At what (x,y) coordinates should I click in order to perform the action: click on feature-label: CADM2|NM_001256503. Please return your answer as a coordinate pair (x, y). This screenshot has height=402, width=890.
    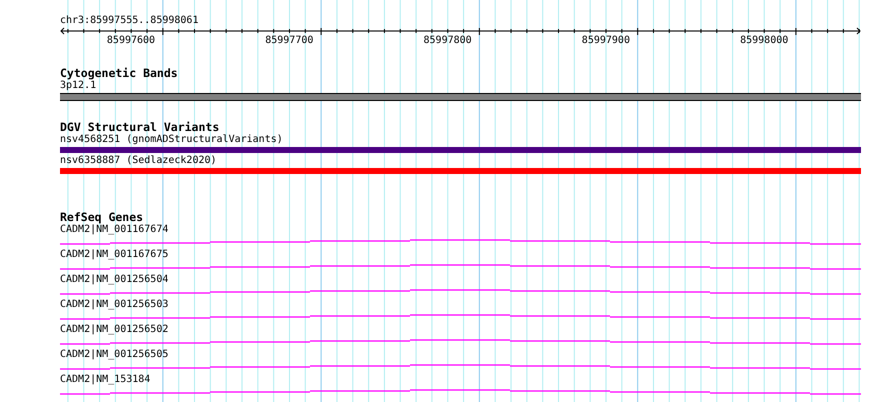
    Looking at the image, I should click on (114, 305).